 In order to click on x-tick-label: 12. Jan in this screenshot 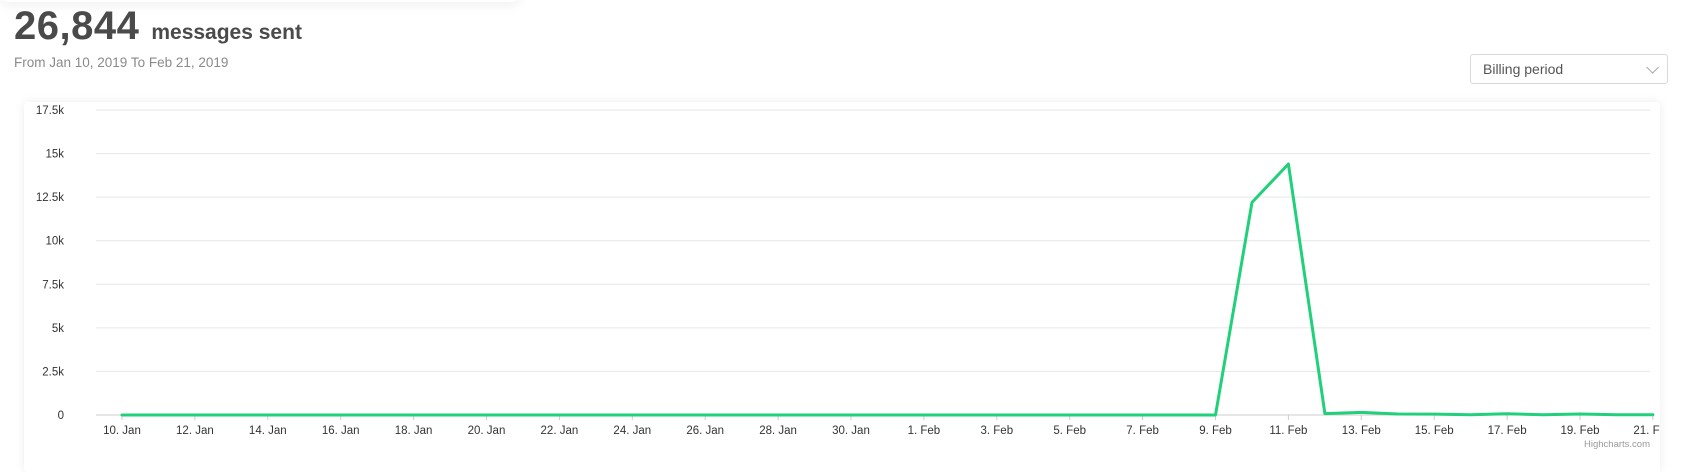, I will do `click(195, 431)`.